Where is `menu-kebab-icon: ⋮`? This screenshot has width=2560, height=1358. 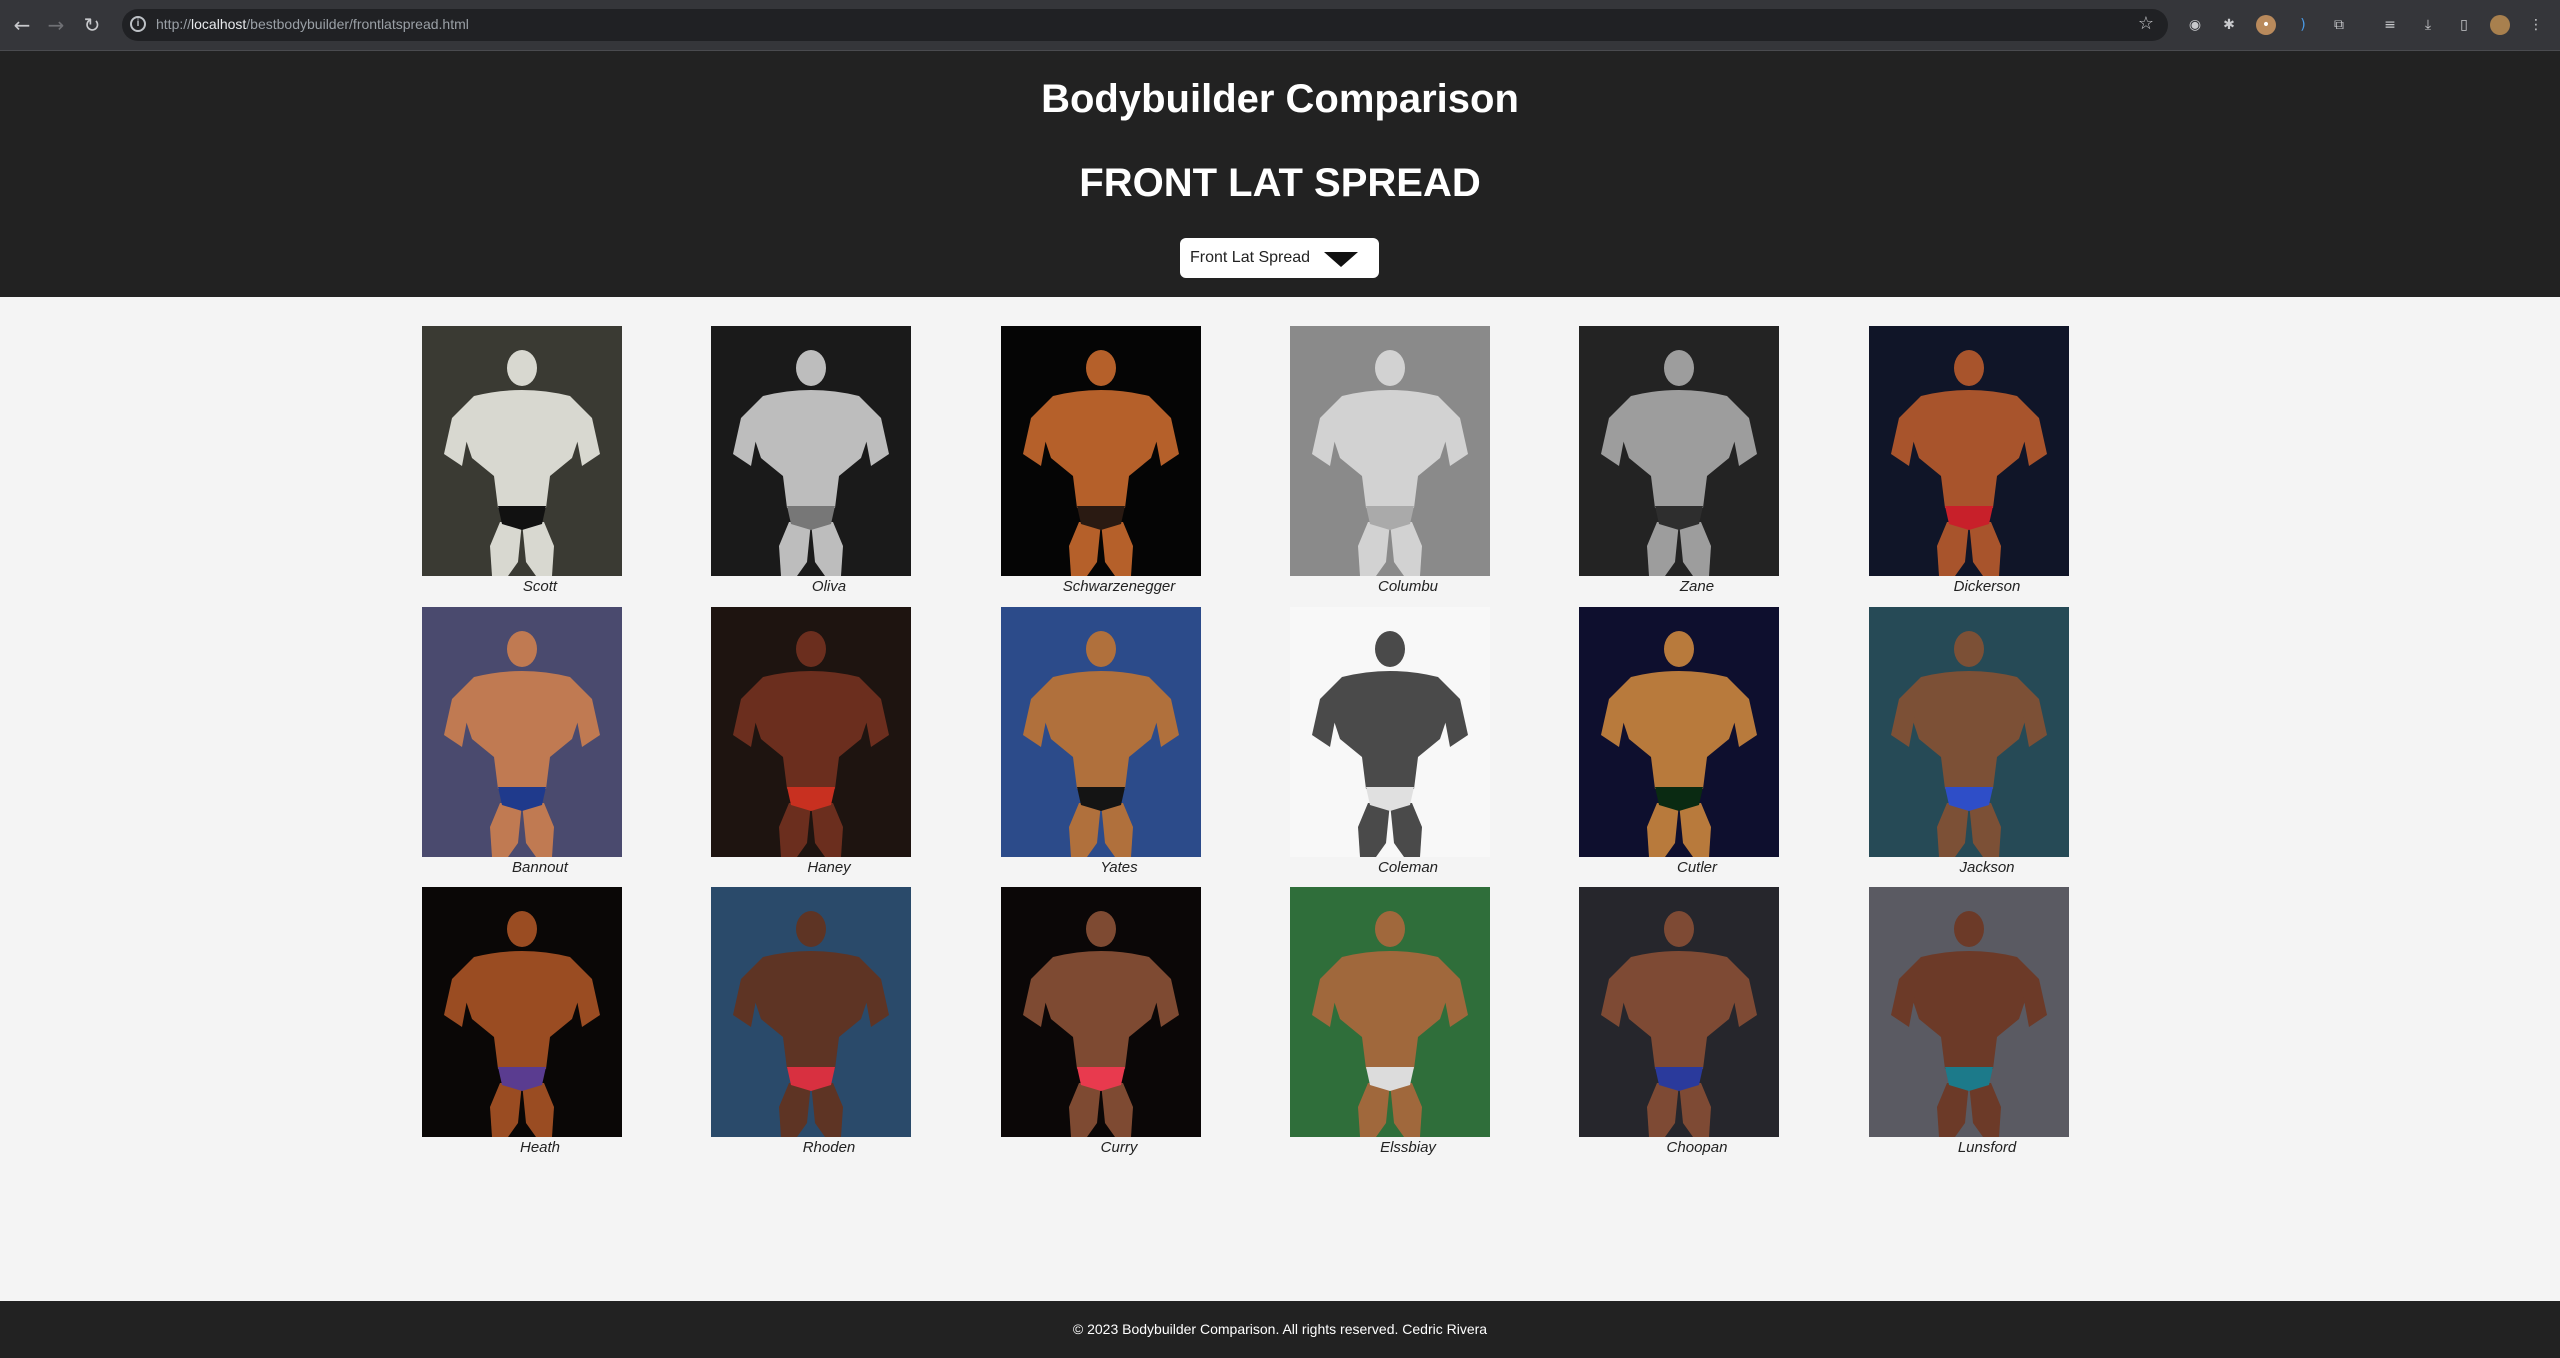
menu-kebab-icon: ⋮ is located at coordinates (2536, 25).